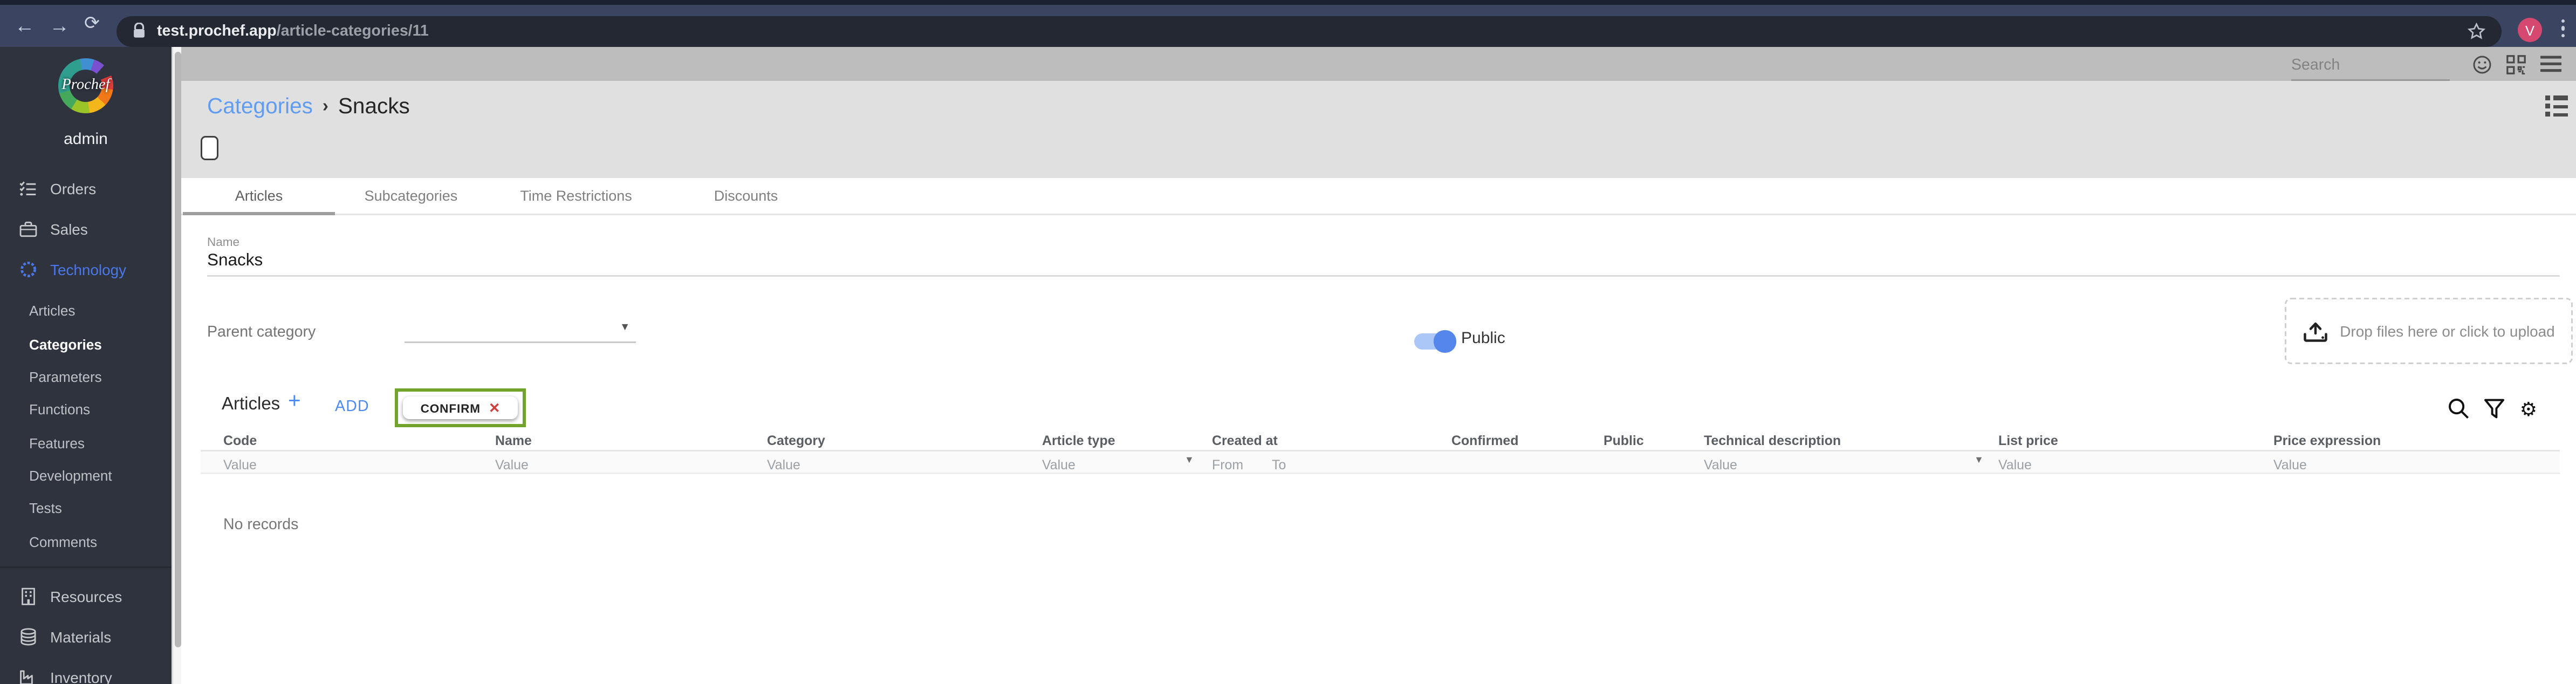 The width and height of the screenshot is (2576, 684). I want to click on breadcrumb: Categories › Snacks, so click(308, 106).